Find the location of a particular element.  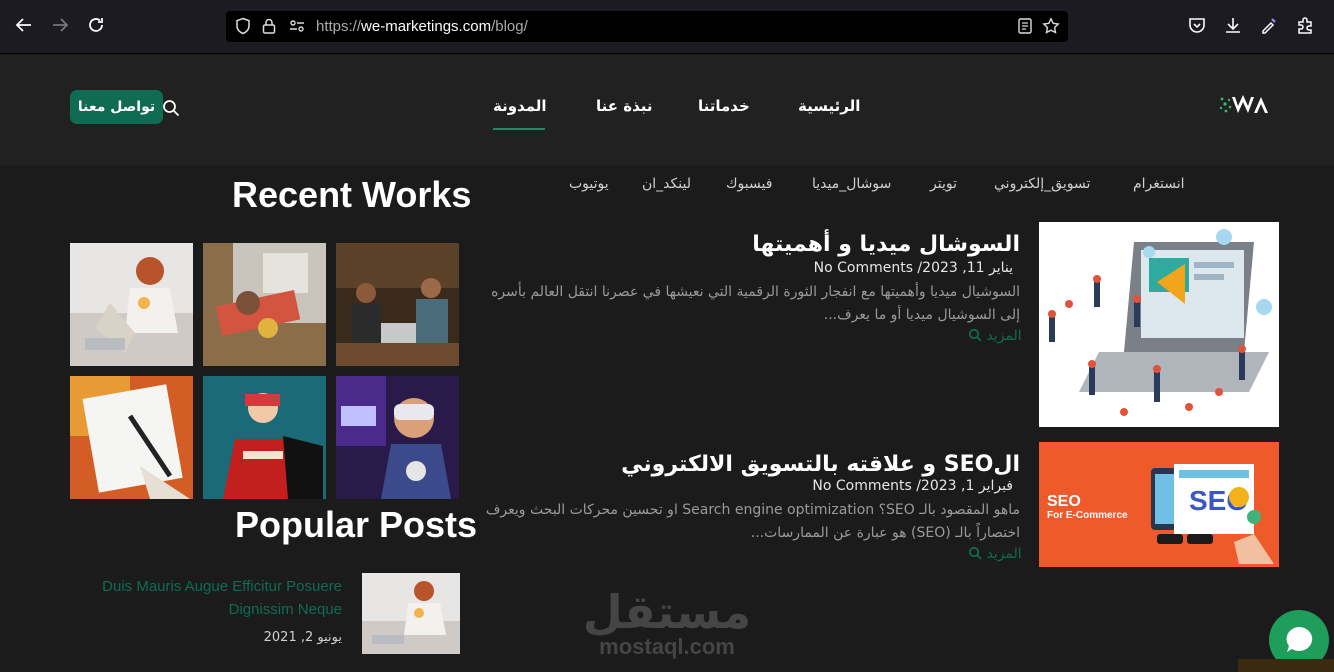

post-meta: يناير 11, 2023/ No Comments is located at coordinates (913, 268).